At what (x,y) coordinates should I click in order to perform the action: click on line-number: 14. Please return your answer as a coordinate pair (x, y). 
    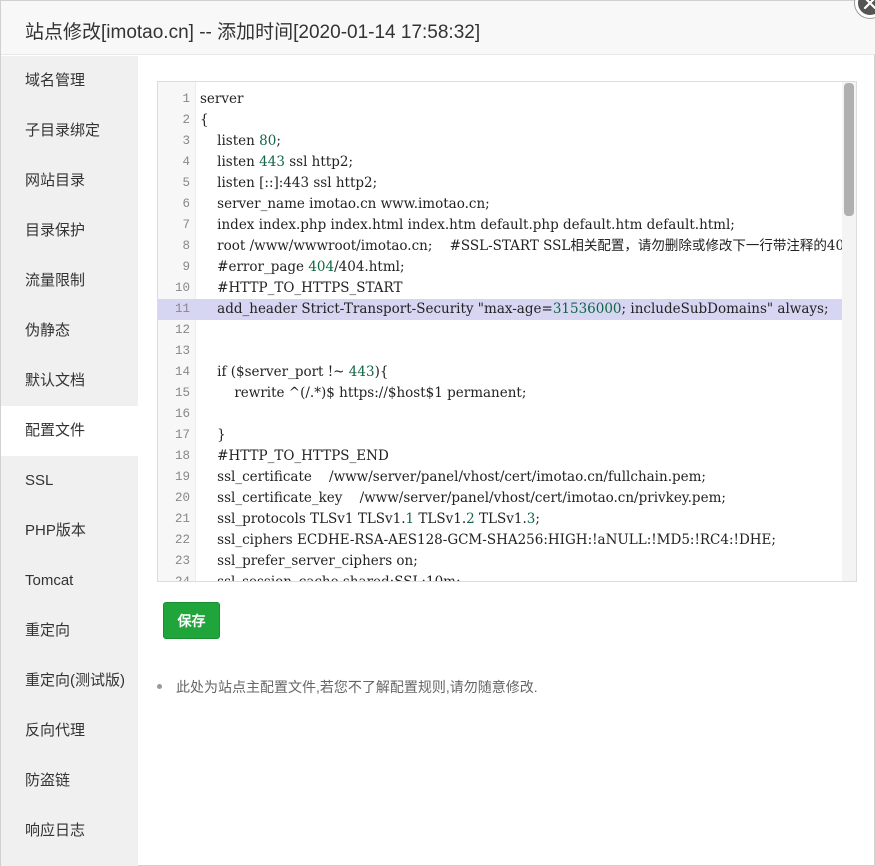
    Looking at the image, I should click on (182, 372).